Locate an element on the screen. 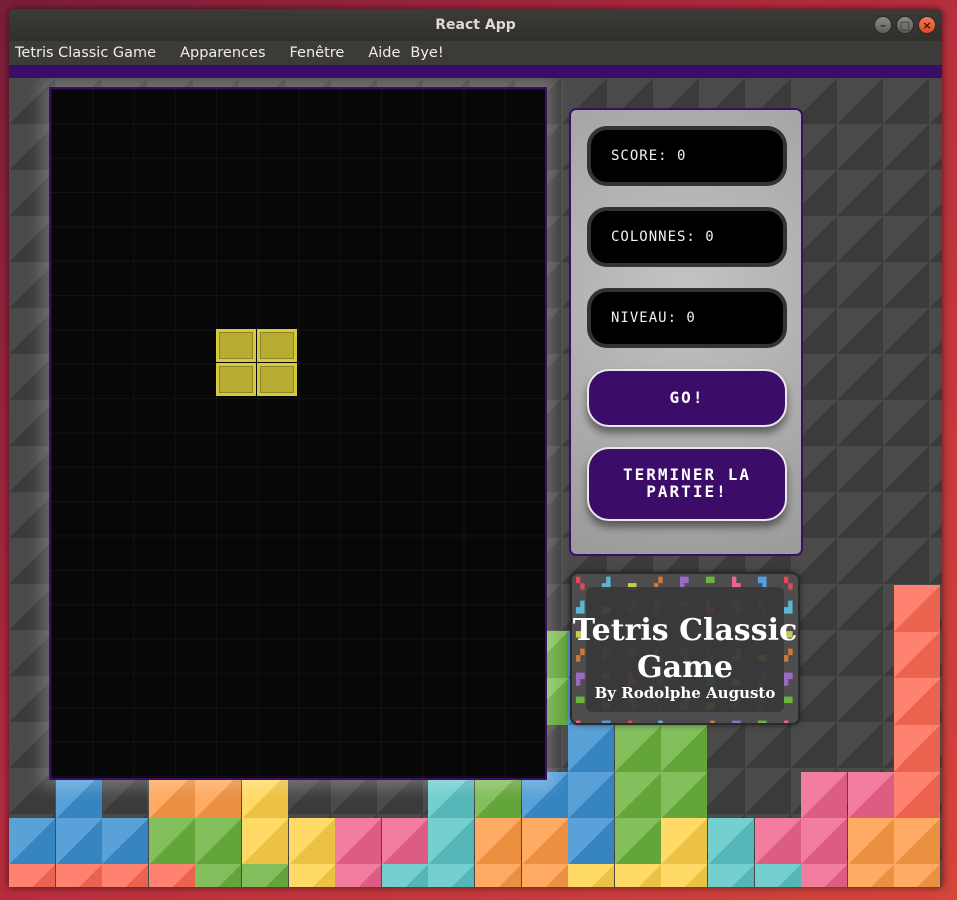  score-display: SCORE: 0 is located at coordinates (687, 156).